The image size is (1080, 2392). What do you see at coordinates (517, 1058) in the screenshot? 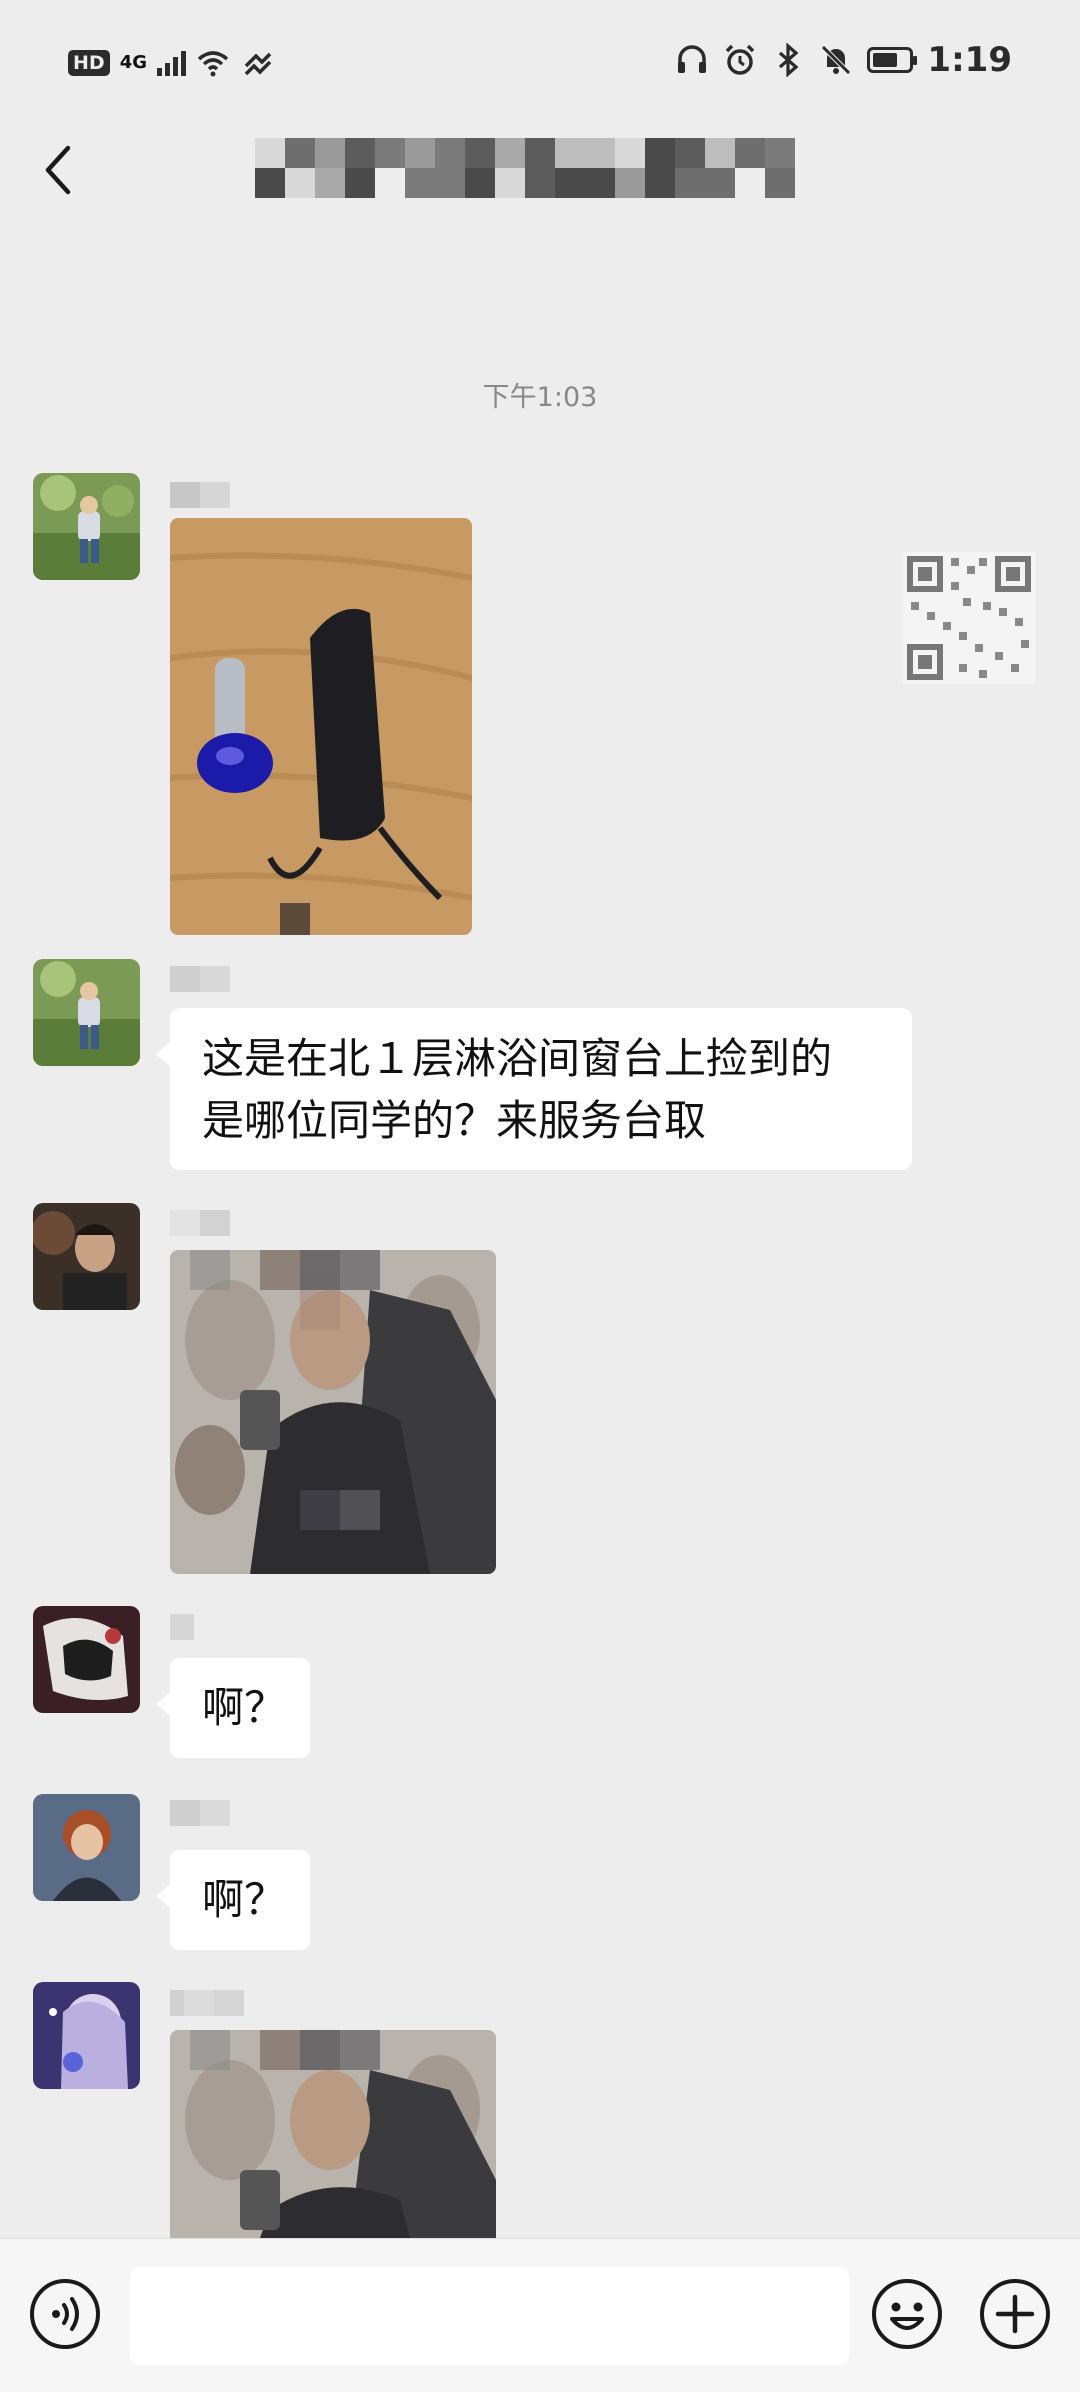
I see `message-text-line: 这是在北１层淋浴间窗台上捡到的` at bounding box center [517, 1058].